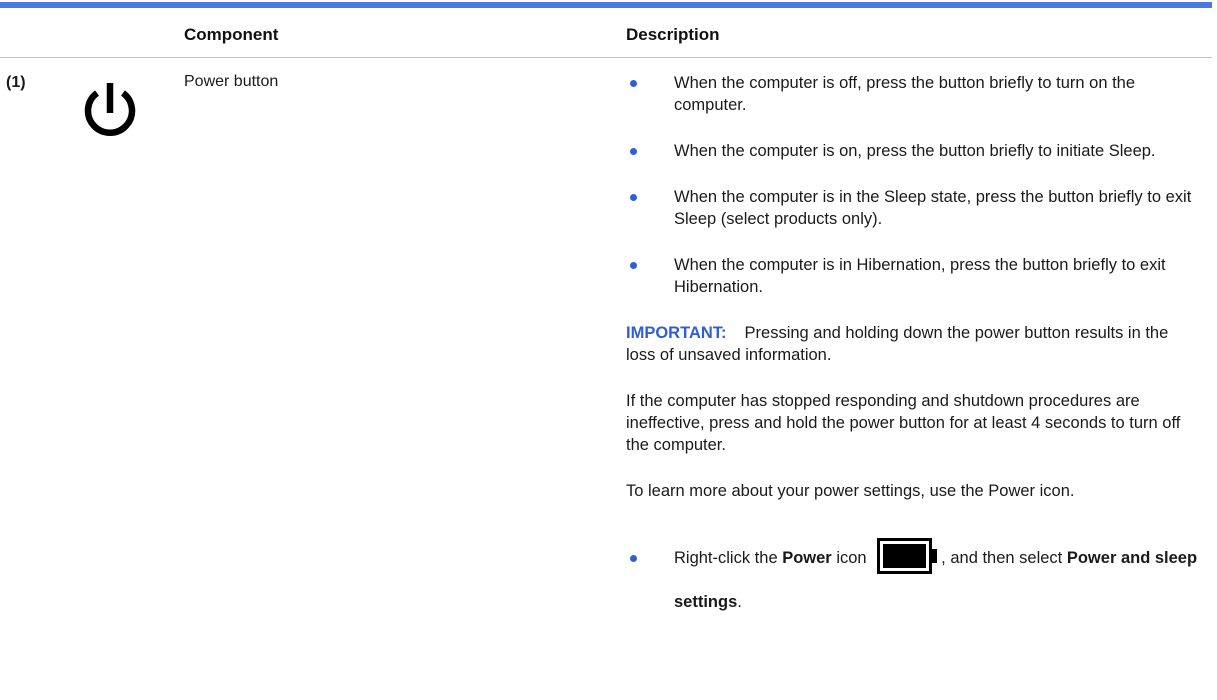  What do you see at coordinates (673, 34) in the screenshot?
I see `column-header-description: Description` at bounding box center [673, 34].